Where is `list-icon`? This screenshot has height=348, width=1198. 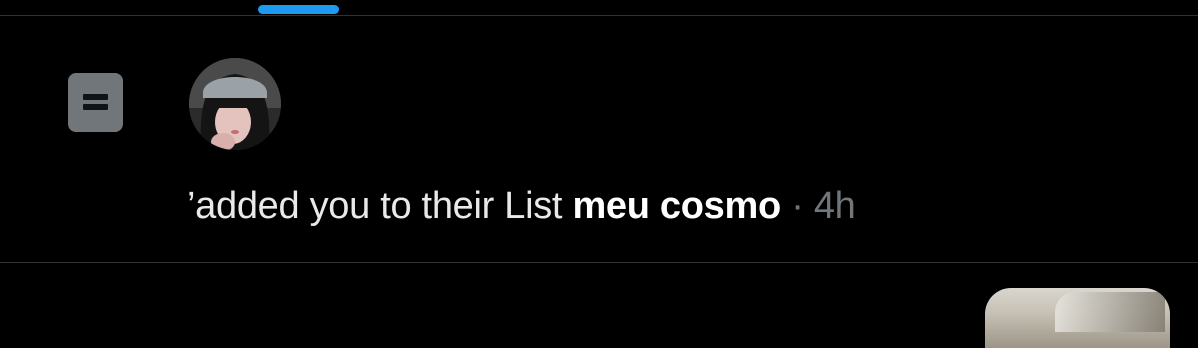 list-icon is located at coordinates (95, 102).